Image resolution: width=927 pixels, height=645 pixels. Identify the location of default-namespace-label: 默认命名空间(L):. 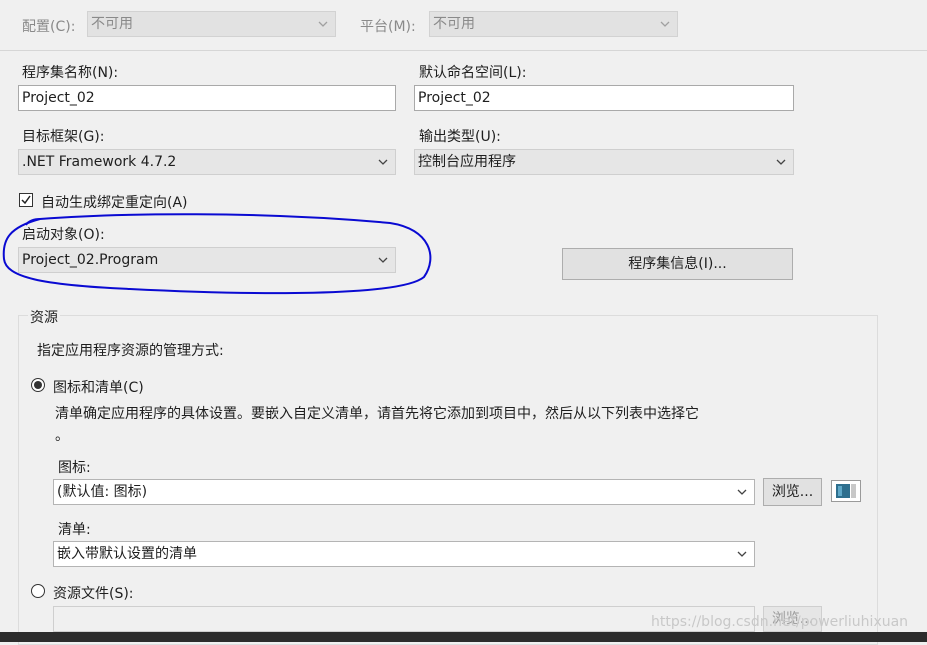
(473, 73).